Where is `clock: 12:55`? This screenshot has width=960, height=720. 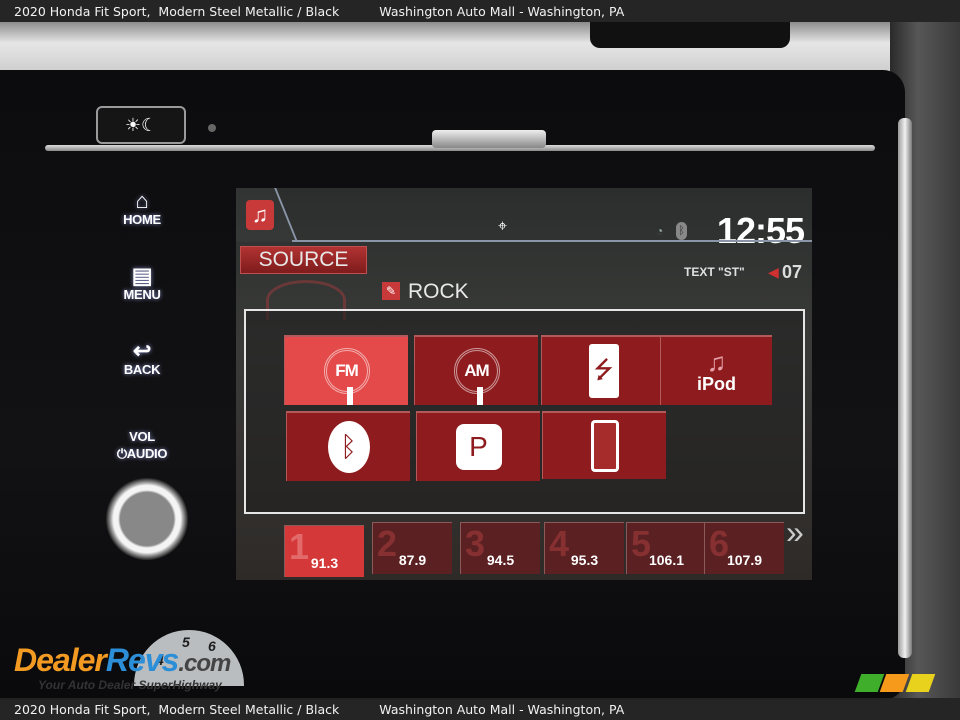 clock: 12:55 is located at coordinates (760, 230).